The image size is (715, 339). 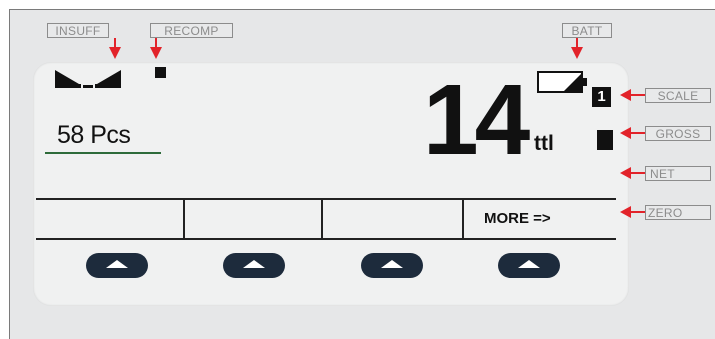 I want to click on batt-label: BATT, so click(x=587, y=30).